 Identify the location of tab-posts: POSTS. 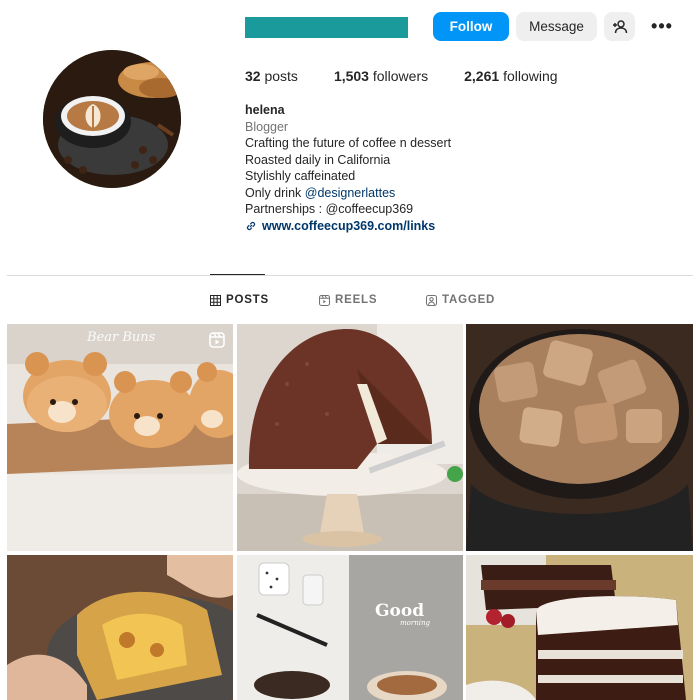
(239, 300).